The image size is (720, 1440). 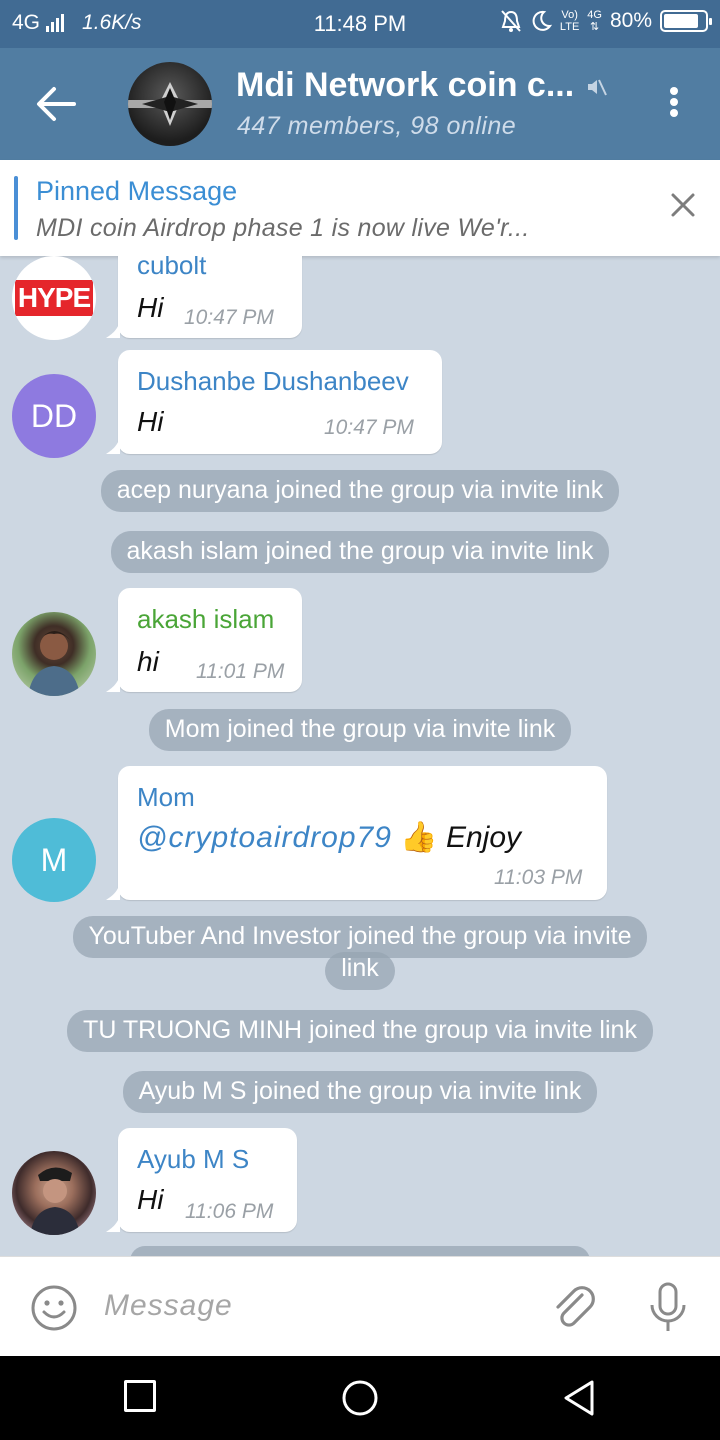 I want to click on status-bar: 4G 1.6K/s 11:48 PM Vo) LTE 4G ⇅ 80%, so click(x=360, y=24).